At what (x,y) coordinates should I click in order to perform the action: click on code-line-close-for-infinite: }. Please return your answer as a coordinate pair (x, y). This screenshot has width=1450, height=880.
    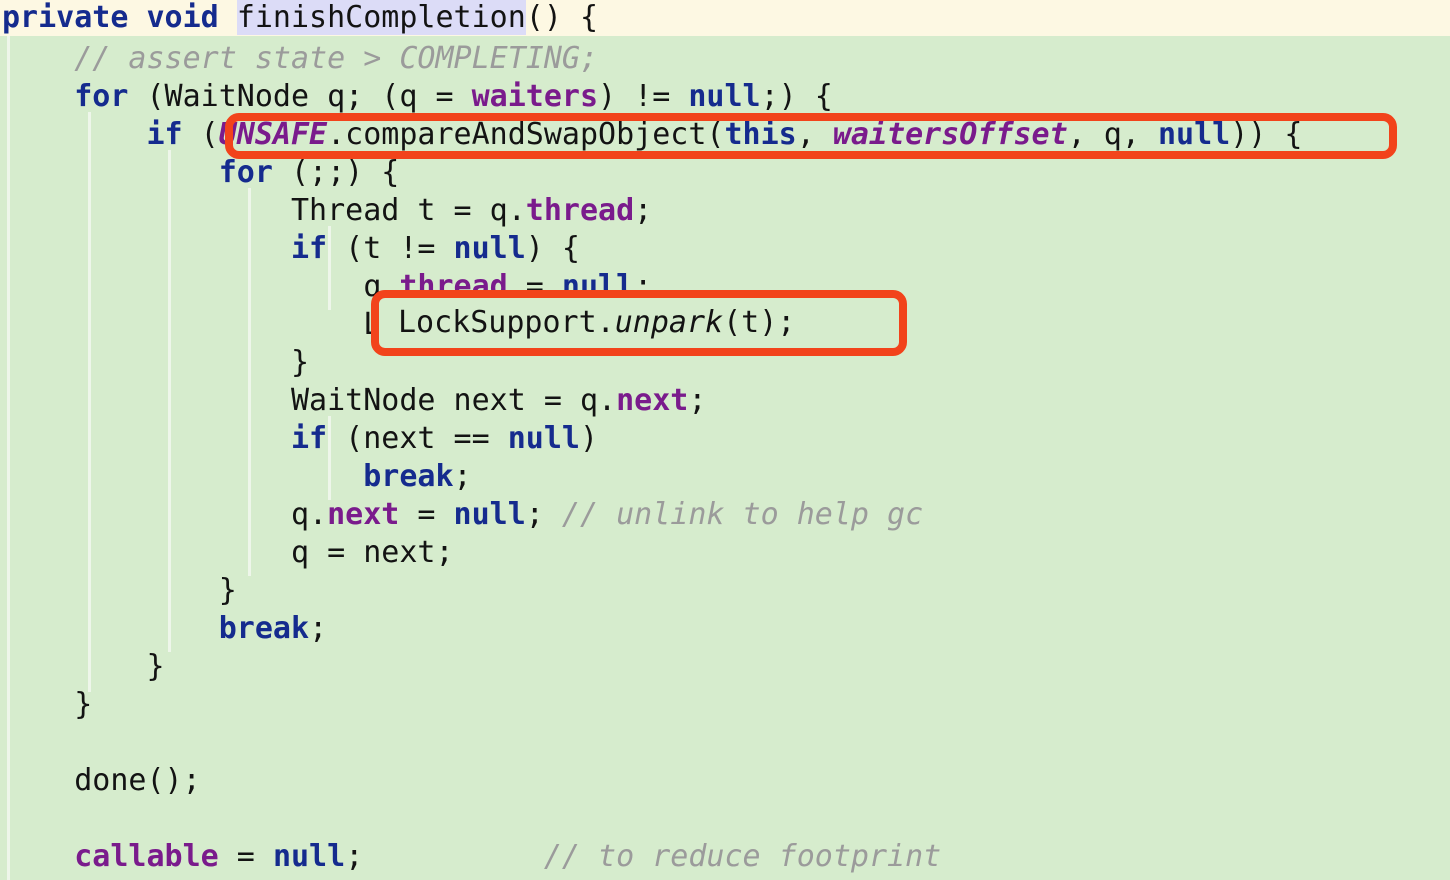
    Looking at the image, I should click on (118, 591).